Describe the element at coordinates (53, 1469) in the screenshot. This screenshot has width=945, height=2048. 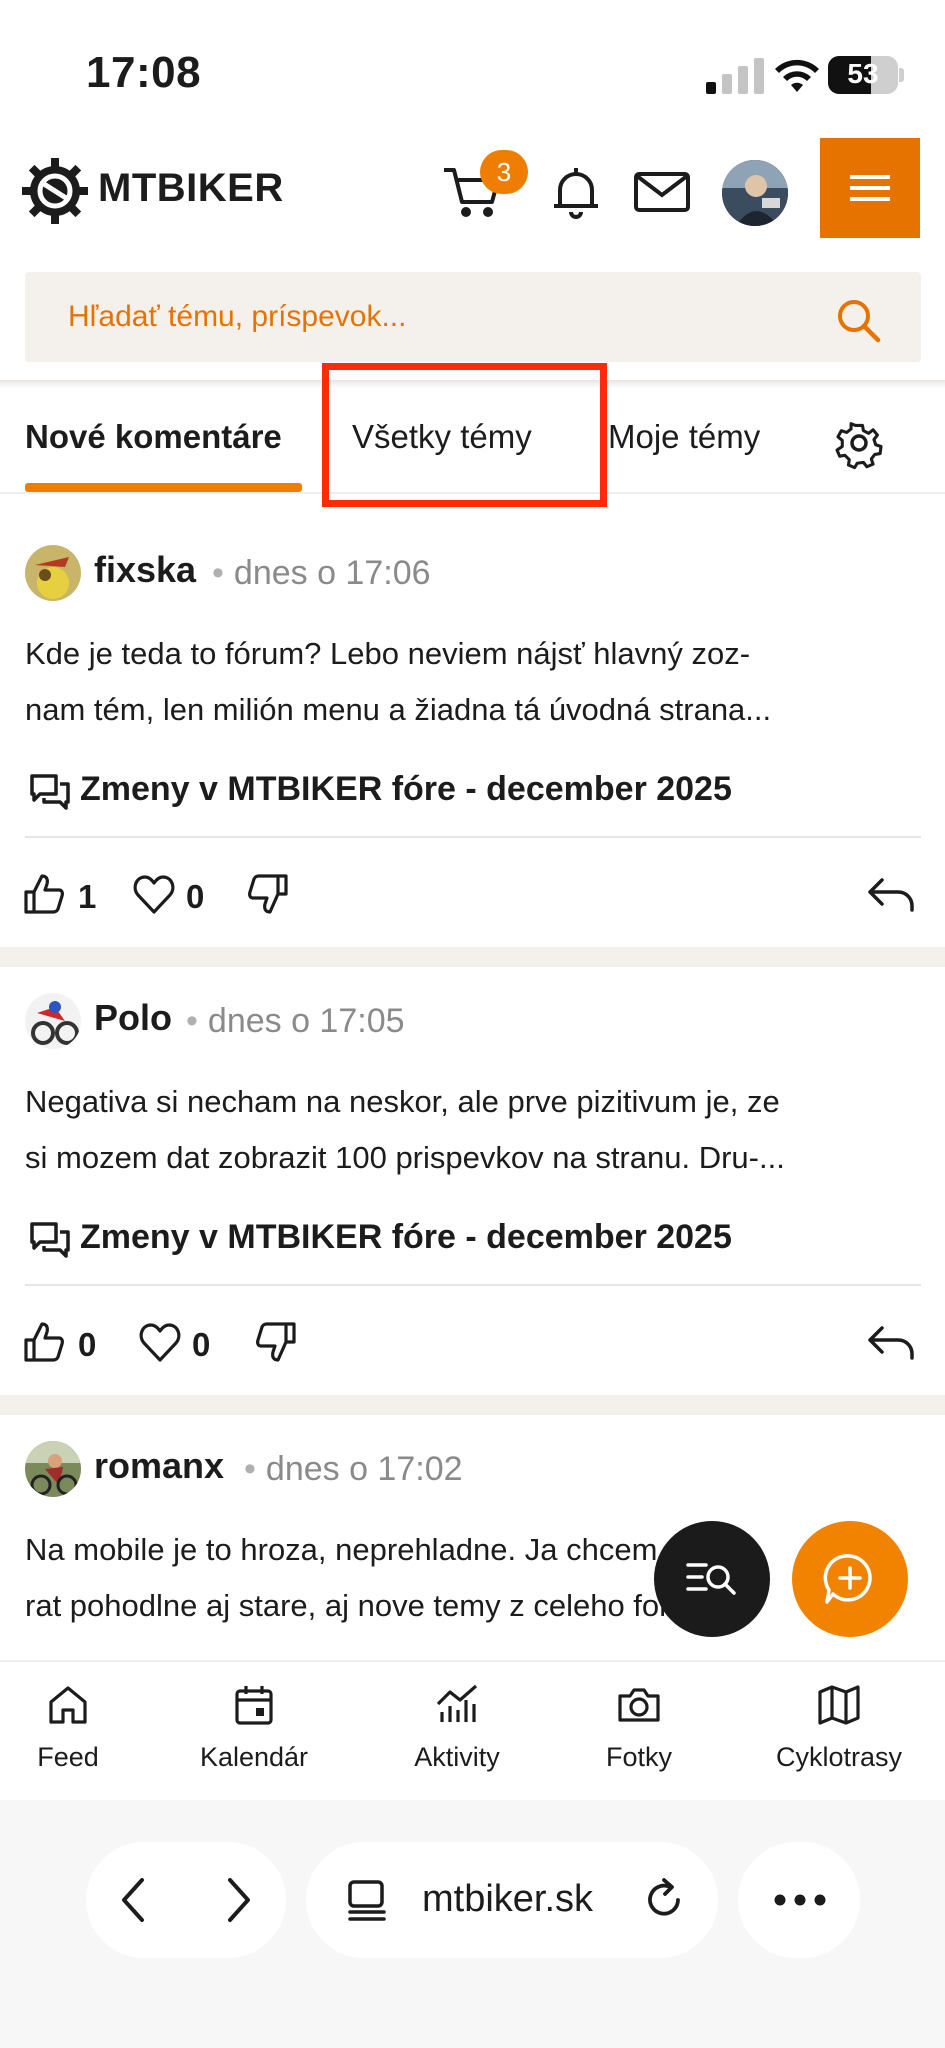
I see `avatar-romanx` at that location.